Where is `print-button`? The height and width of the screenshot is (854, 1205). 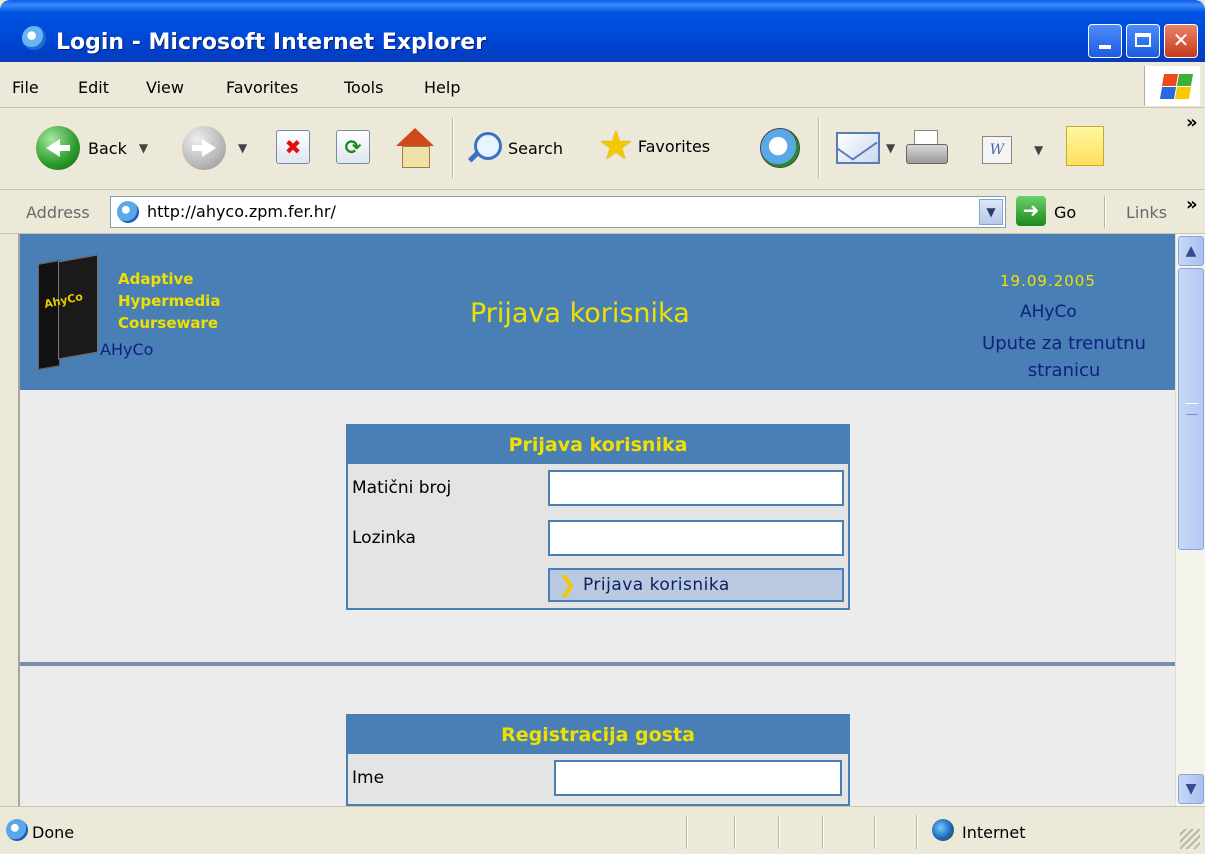 print-button is located at coordinates (926, 148).